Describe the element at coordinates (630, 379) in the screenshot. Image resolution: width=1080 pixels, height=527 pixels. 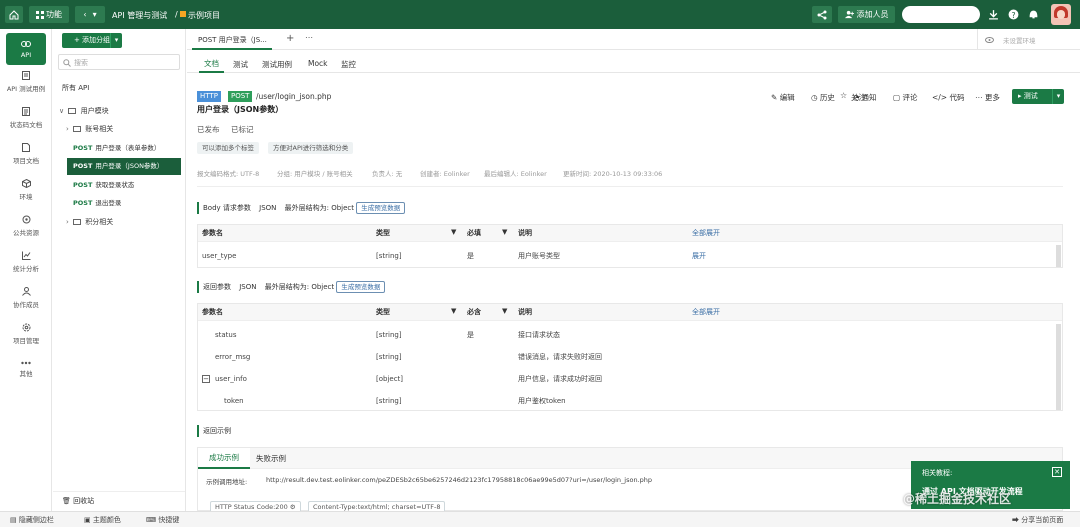
I see `table-row: − user_info [object] 用户信息，请求成功时返回` at that location.